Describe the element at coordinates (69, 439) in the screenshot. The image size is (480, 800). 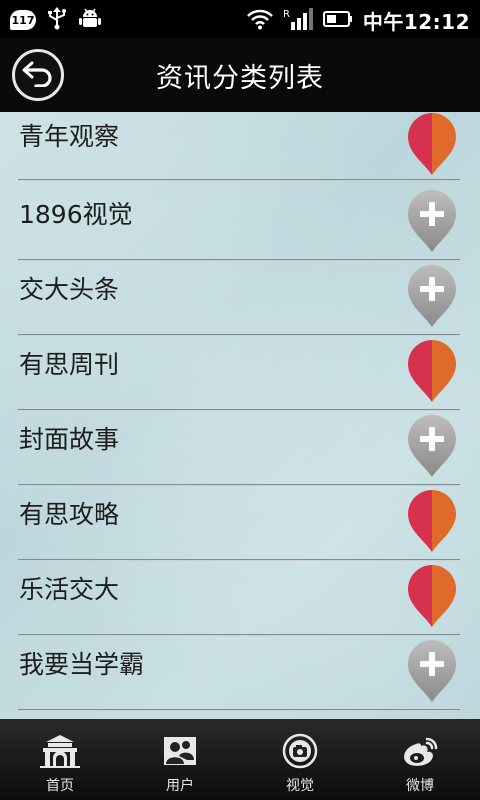
I see `category-label: 封面故事` at that location.